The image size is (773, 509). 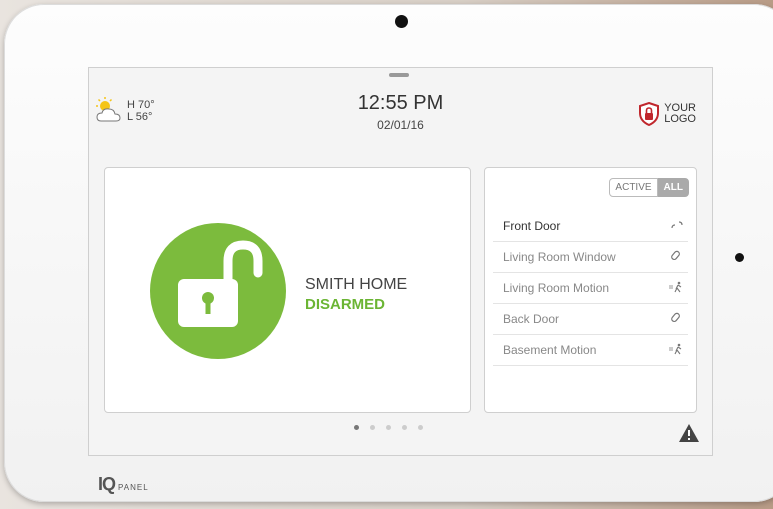 What do you see at coordinates (133, 487) in the screenshot?
I see `brand-label: PANEL` at bounding box center [133, 487].